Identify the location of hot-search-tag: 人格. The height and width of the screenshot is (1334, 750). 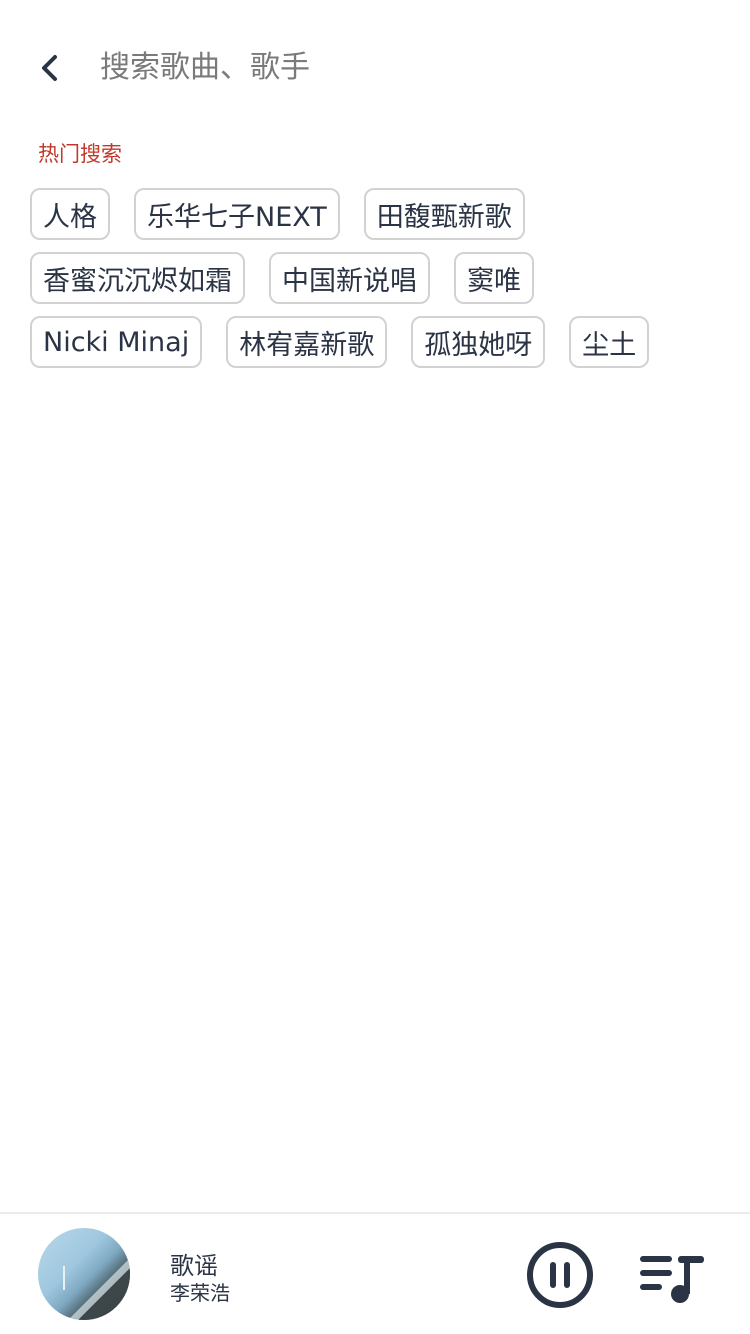
(70, 214).